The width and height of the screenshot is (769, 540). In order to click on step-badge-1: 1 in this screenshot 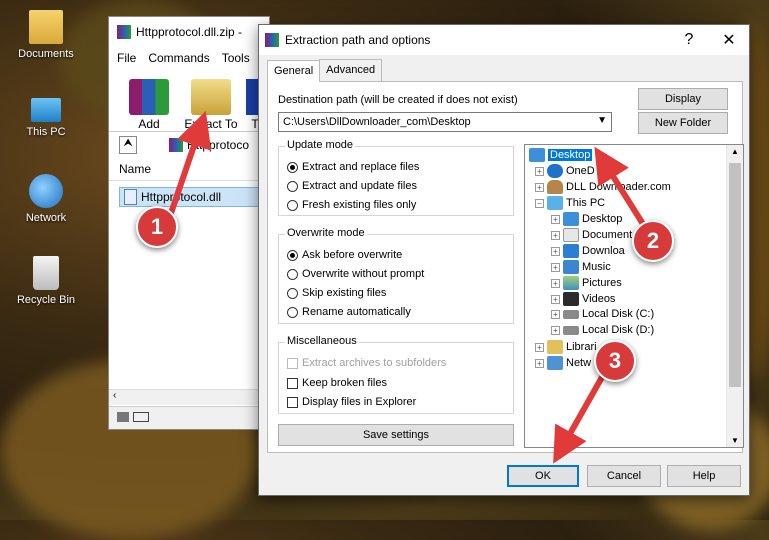, I will do `click(157, 227)`.